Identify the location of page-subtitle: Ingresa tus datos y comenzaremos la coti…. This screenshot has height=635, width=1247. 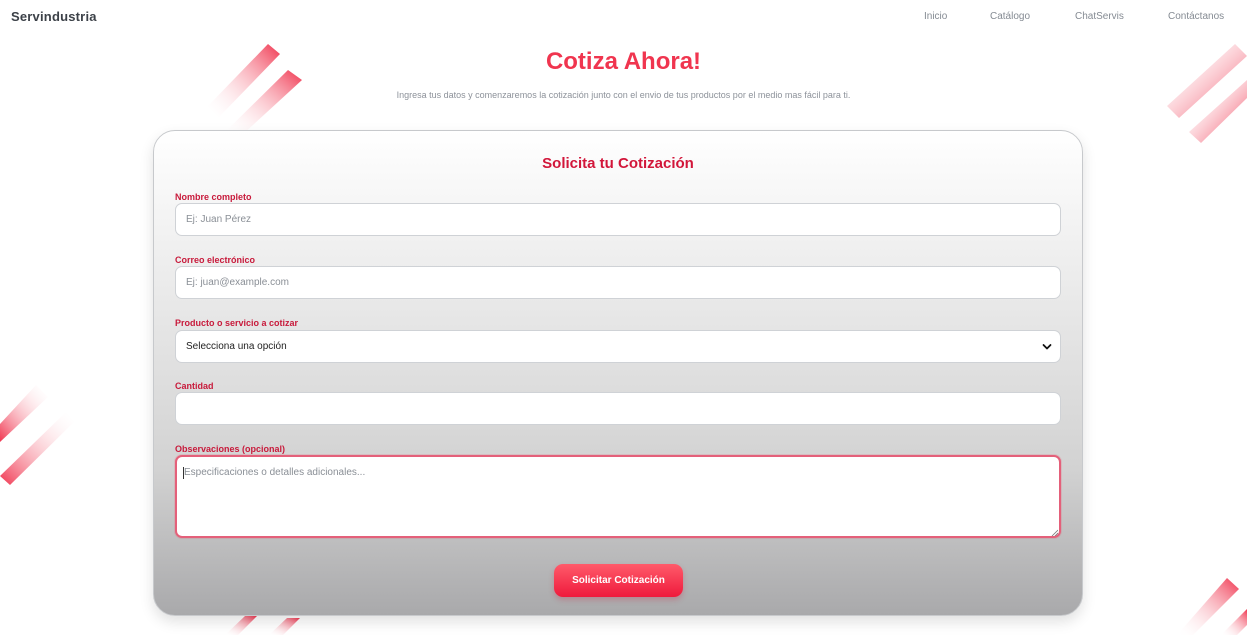
(623, 95).